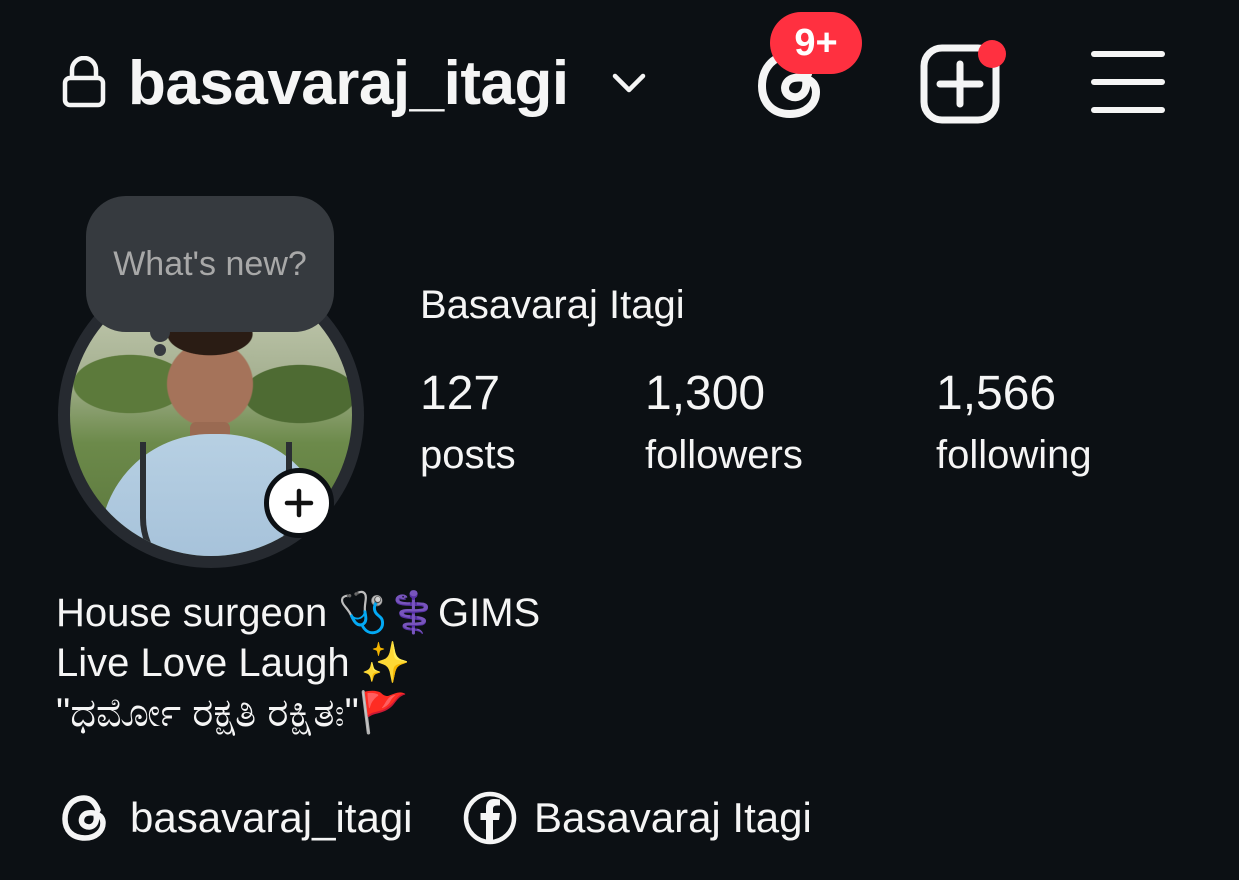 This screenshot has height=880, width=1239. Describe the element at coordinates (460, 393) in the screenshot. I see `stat-value: 127` at that location.